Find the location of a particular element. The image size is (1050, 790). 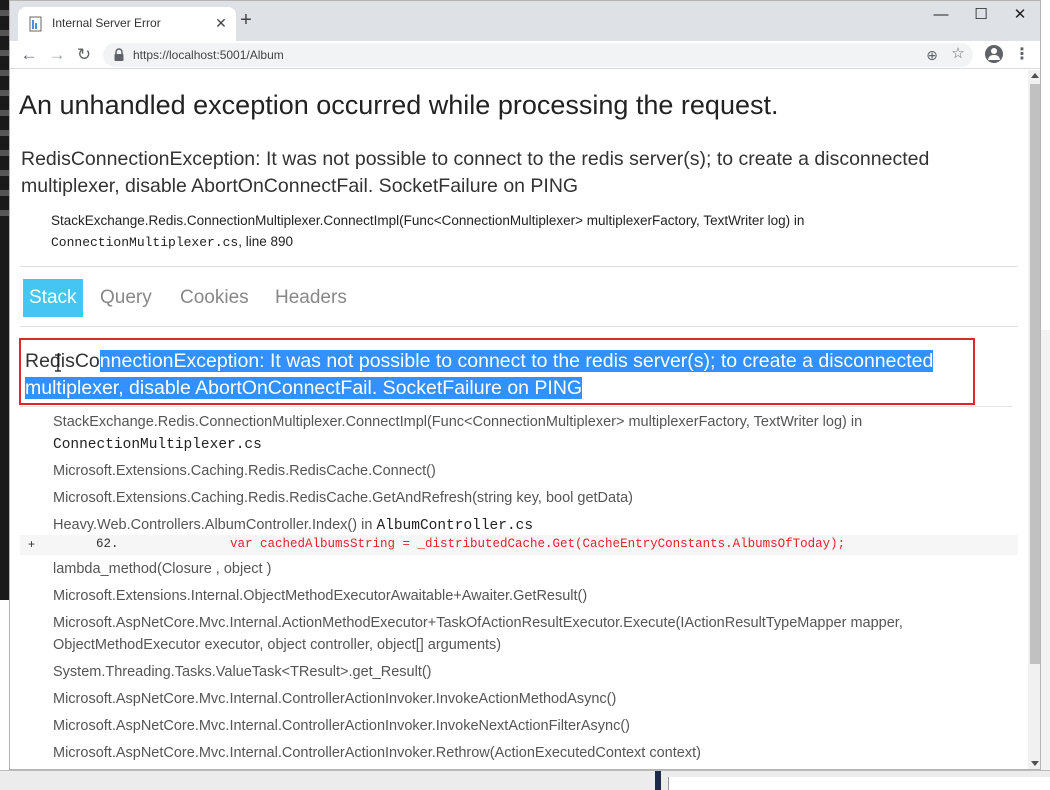

tab-headers: Headers is located at coordinates (311, 298).